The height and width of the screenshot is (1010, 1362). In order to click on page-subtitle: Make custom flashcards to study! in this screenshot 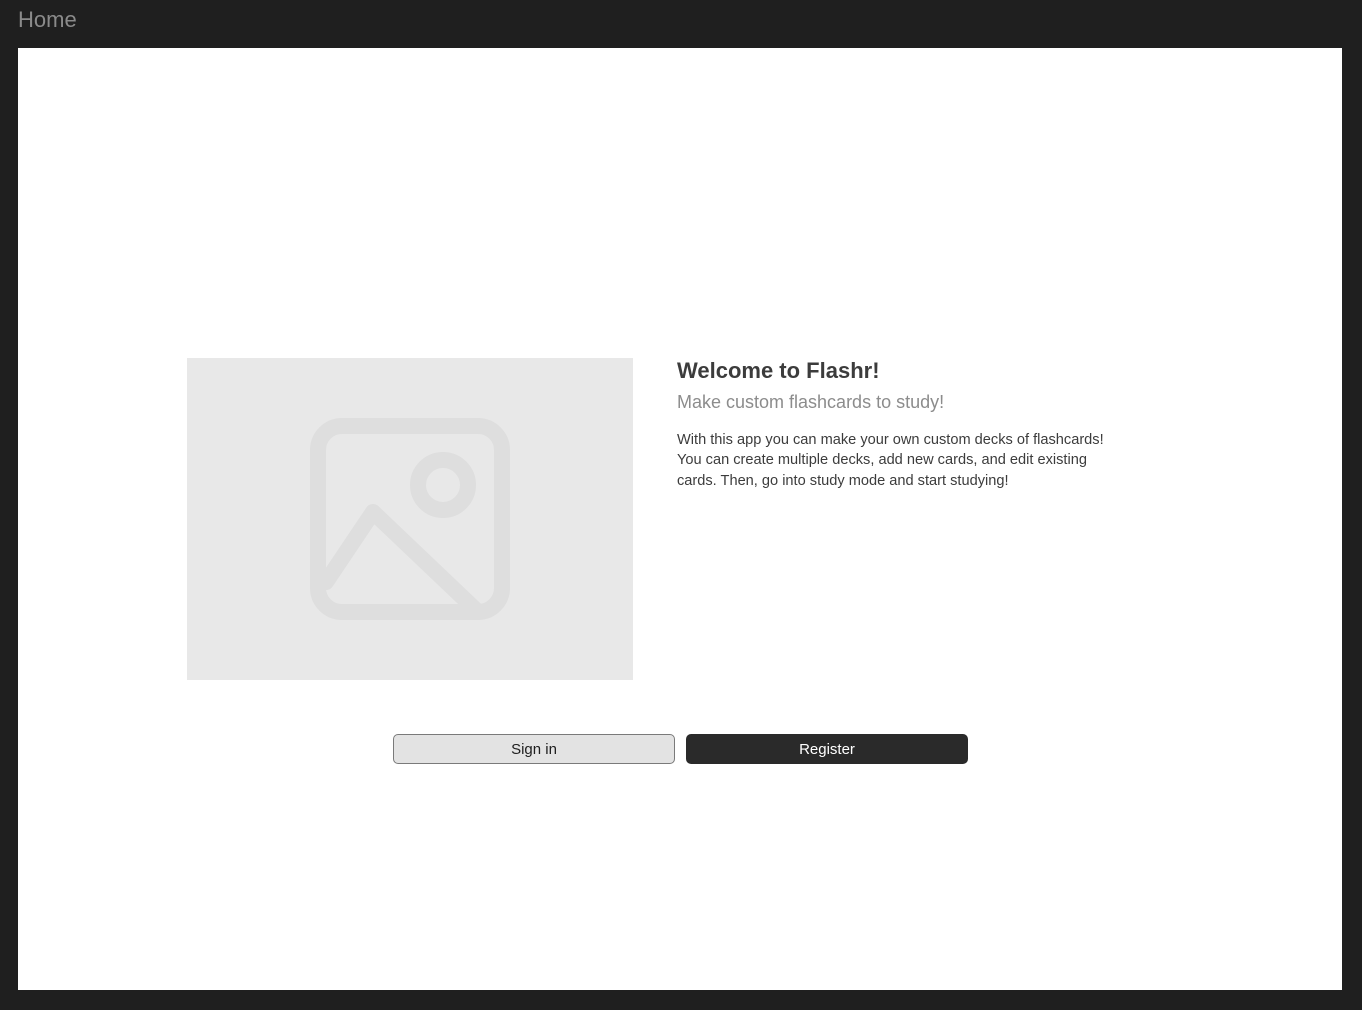, I will do `click(811, 402)`.